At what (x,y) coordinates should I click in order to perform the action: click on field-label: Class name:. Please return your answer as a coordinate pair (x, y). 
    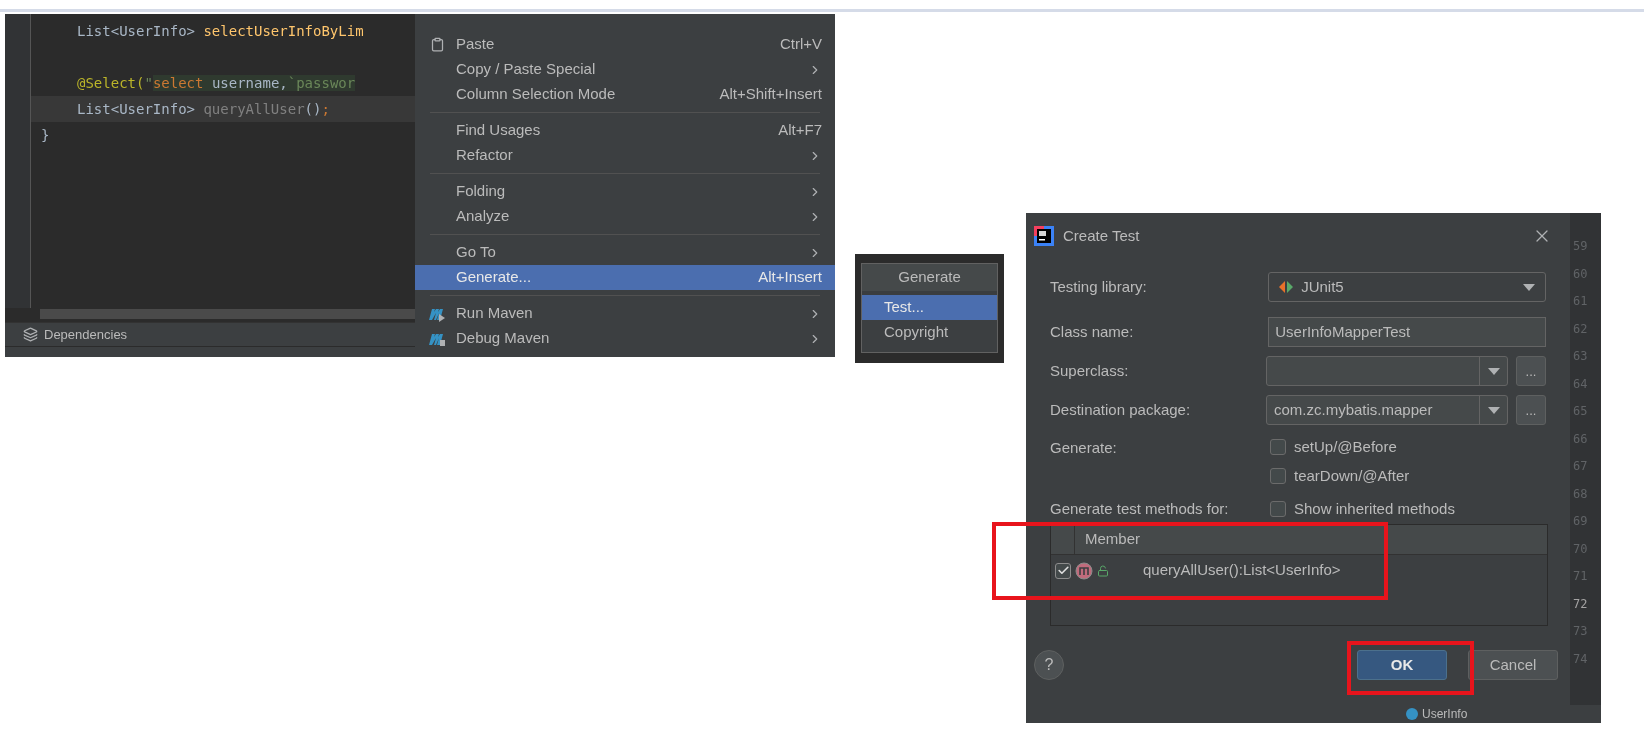
    Looking at the image, I should click on (1092, 331).